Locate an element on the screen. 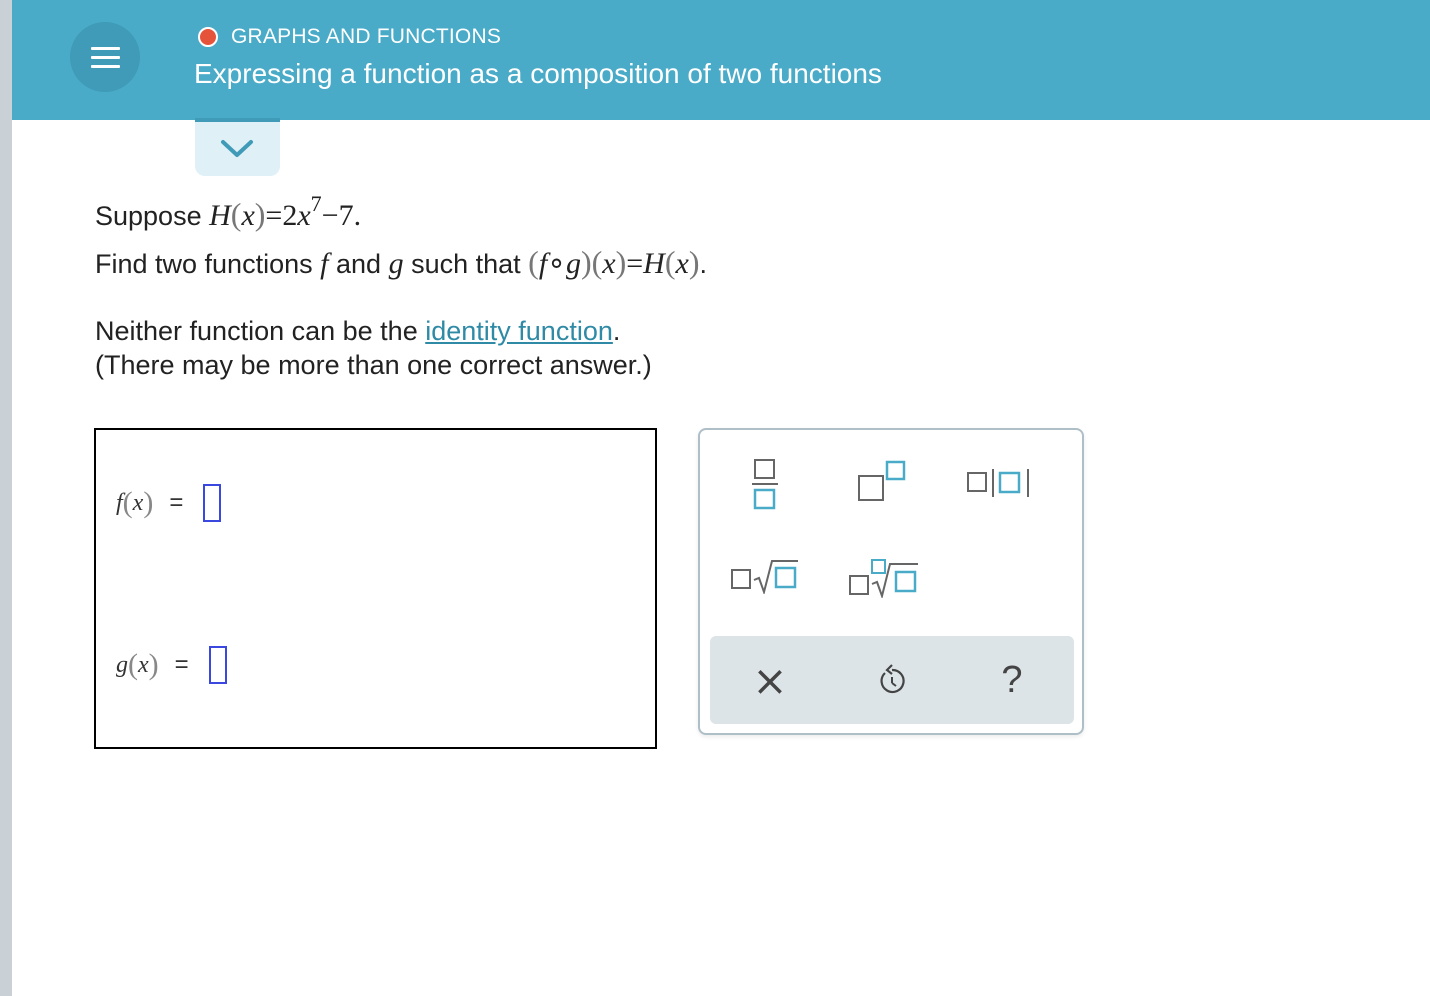  close-icon: × is located at coordinates (770, 680).